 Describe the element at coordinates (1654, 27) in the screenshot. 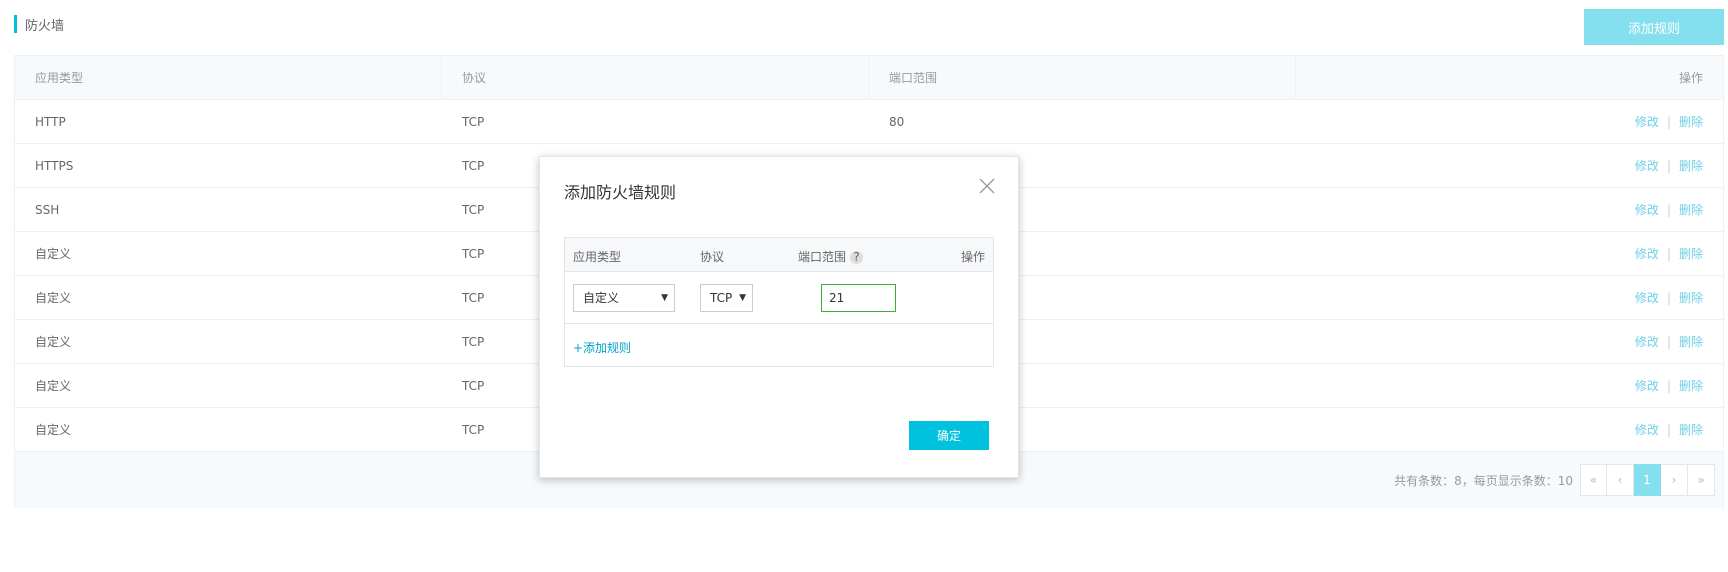

I see `add-rule-button: 添加规则` at that location.